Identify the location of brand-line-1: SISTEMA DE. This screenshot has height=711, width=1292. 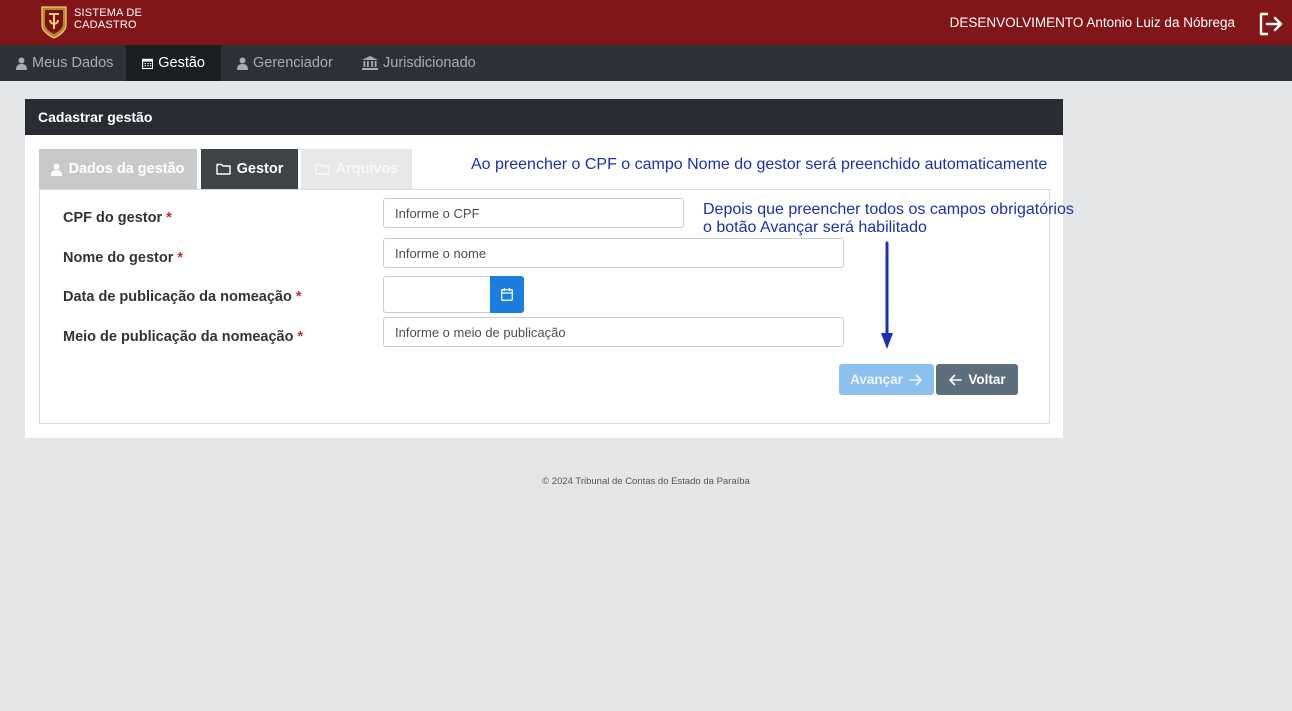
(108, 13).